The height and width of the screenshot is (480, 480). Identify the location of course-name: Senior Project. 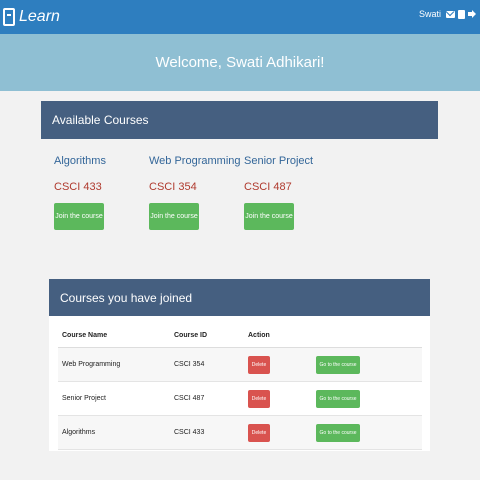
(279, 161).